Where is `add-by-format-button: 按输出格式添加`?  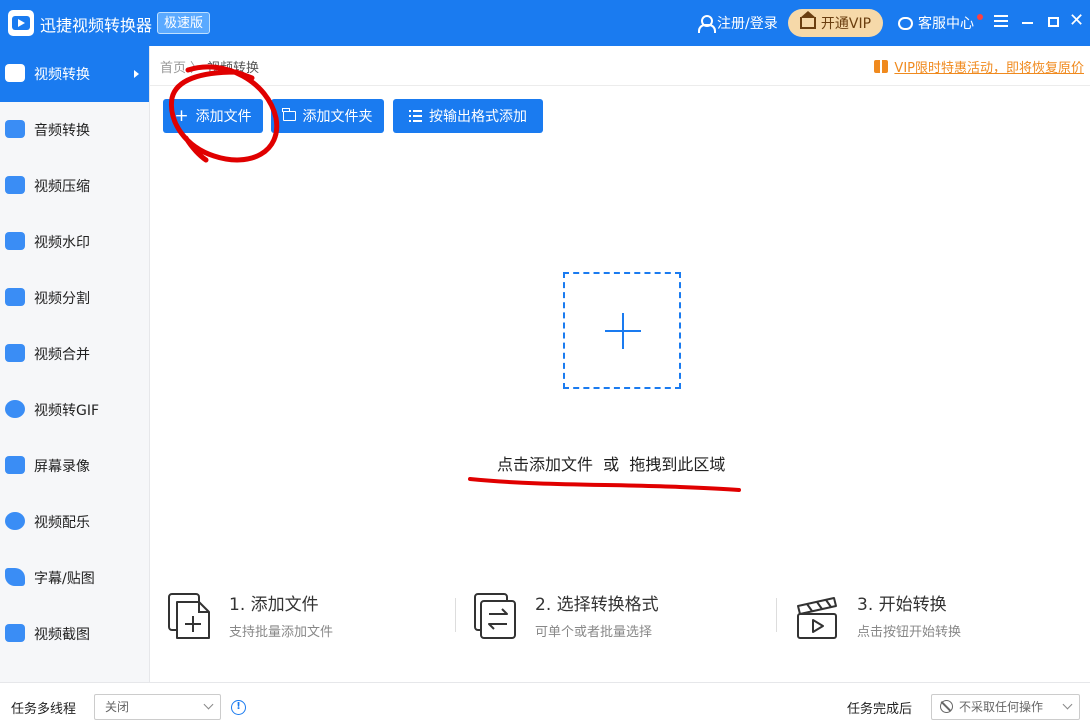
add-by-format-button: 按输出格式添加 is located at coordinates (468, 116).